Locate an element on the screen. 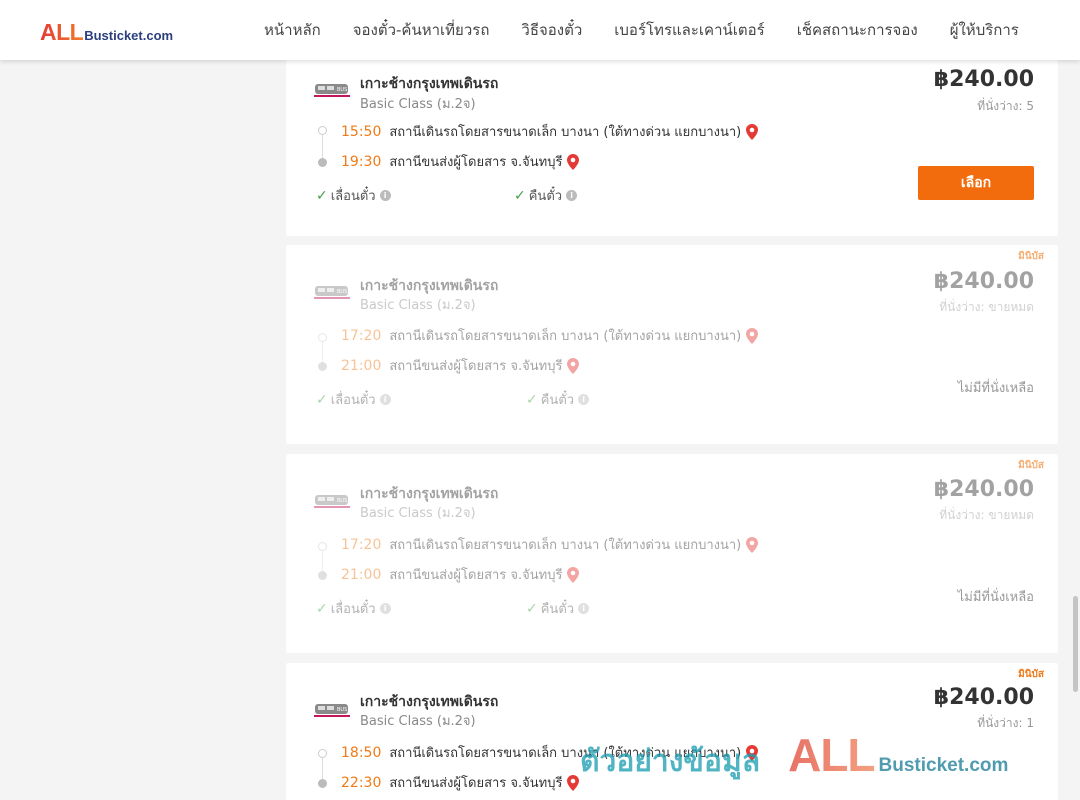 The image size is (1080, 800). nav-operators: ผู้ให้บริการ is located at coordinates (984, 30).